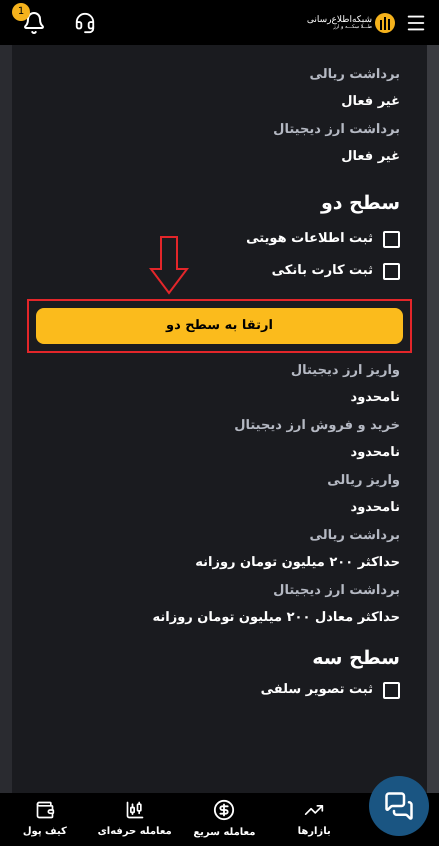 Image resolution: width=439 pixels, height=846 pixels. I want to click on checklist-label: ثبت تصویر سلفی, so click(316, 690).